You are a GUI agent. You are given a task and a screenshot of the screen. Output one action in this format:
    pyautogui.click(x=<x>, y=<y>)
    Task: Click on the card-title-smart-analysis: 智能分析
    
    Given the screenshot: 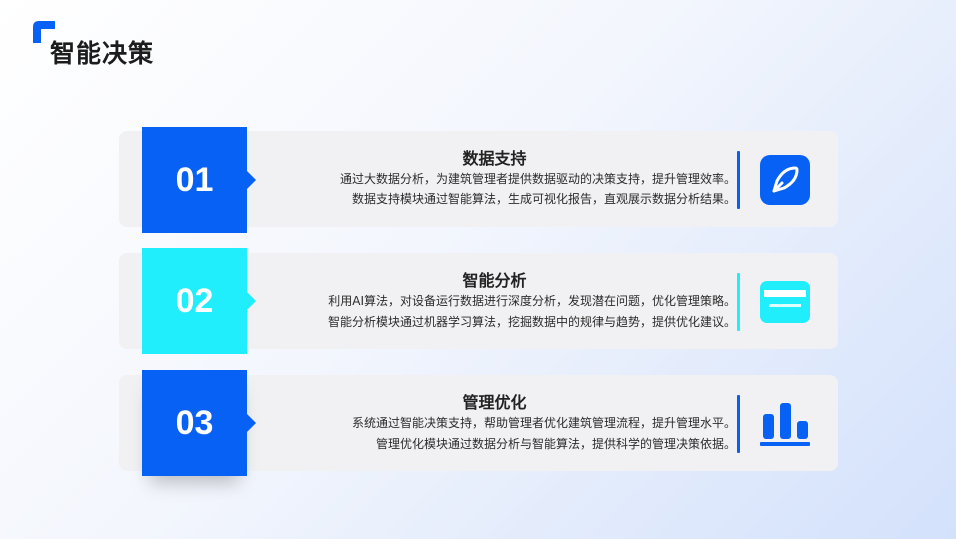 What is the action you would take?
    pyautogui.click(x=494, y=280)
    